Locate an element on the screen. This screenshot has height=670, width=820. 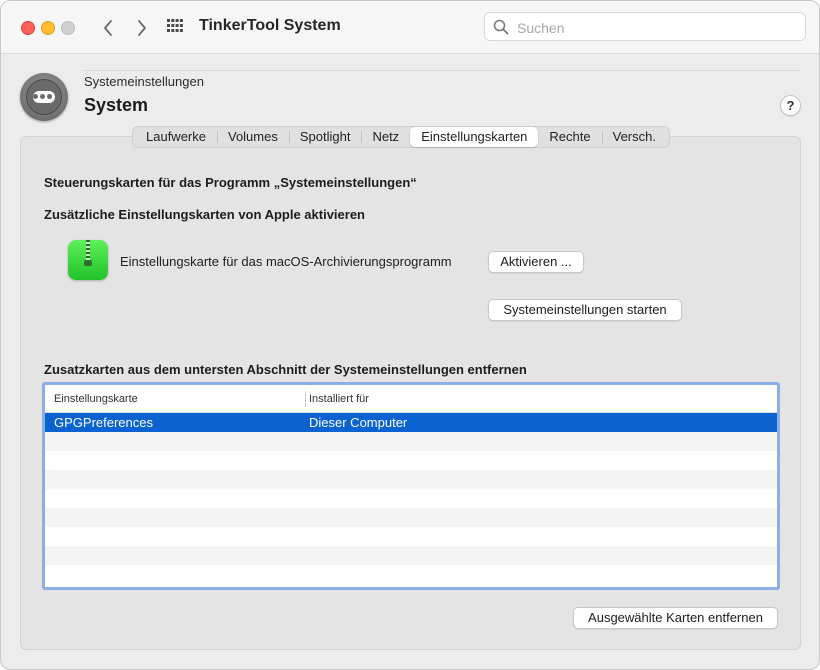
page-title: System is located at coordinates (116, 105).